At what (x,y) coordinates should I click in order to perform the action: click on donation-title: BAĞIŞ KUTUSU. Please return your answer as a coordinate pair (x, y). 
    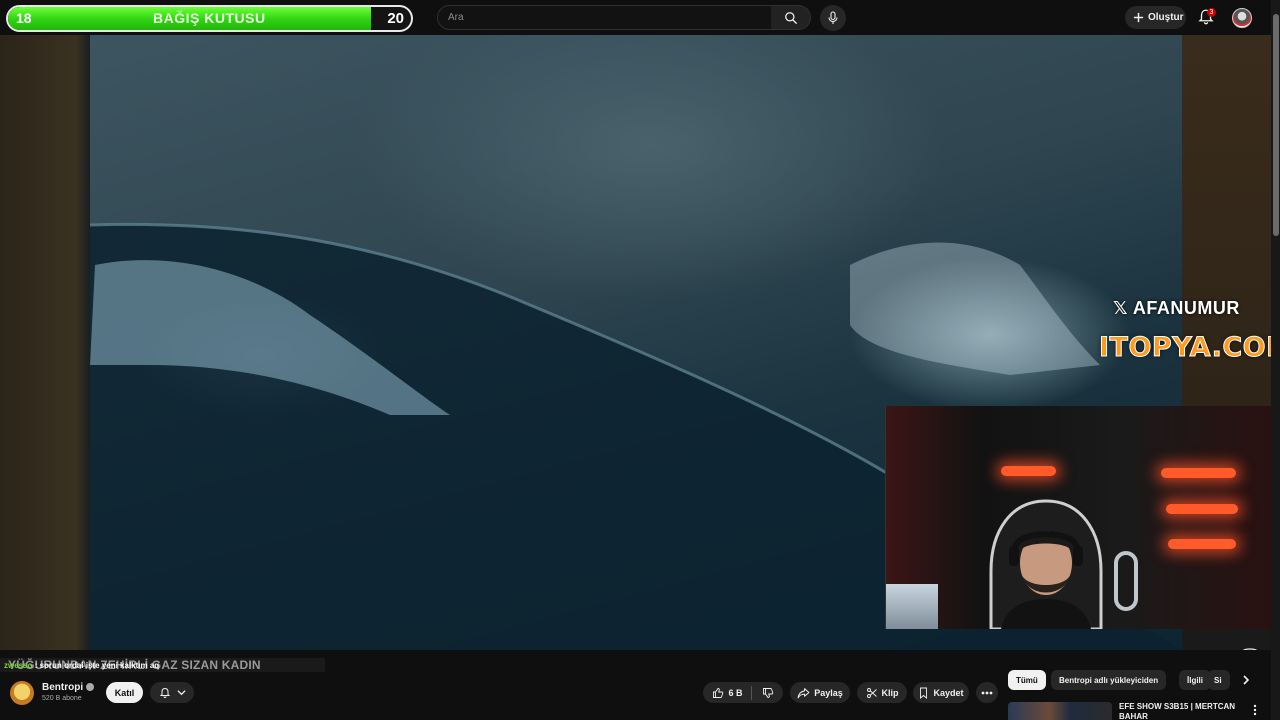
    Looking at the image, I should click on (209, 18).